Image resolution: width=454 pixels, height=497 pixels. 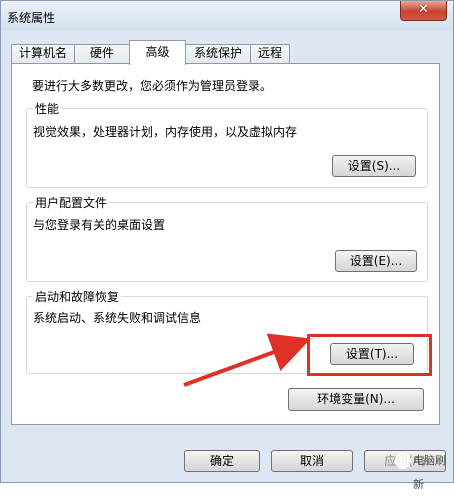 I want to click on watermark-text: 电脑刷新, so click(x=429, y=472).